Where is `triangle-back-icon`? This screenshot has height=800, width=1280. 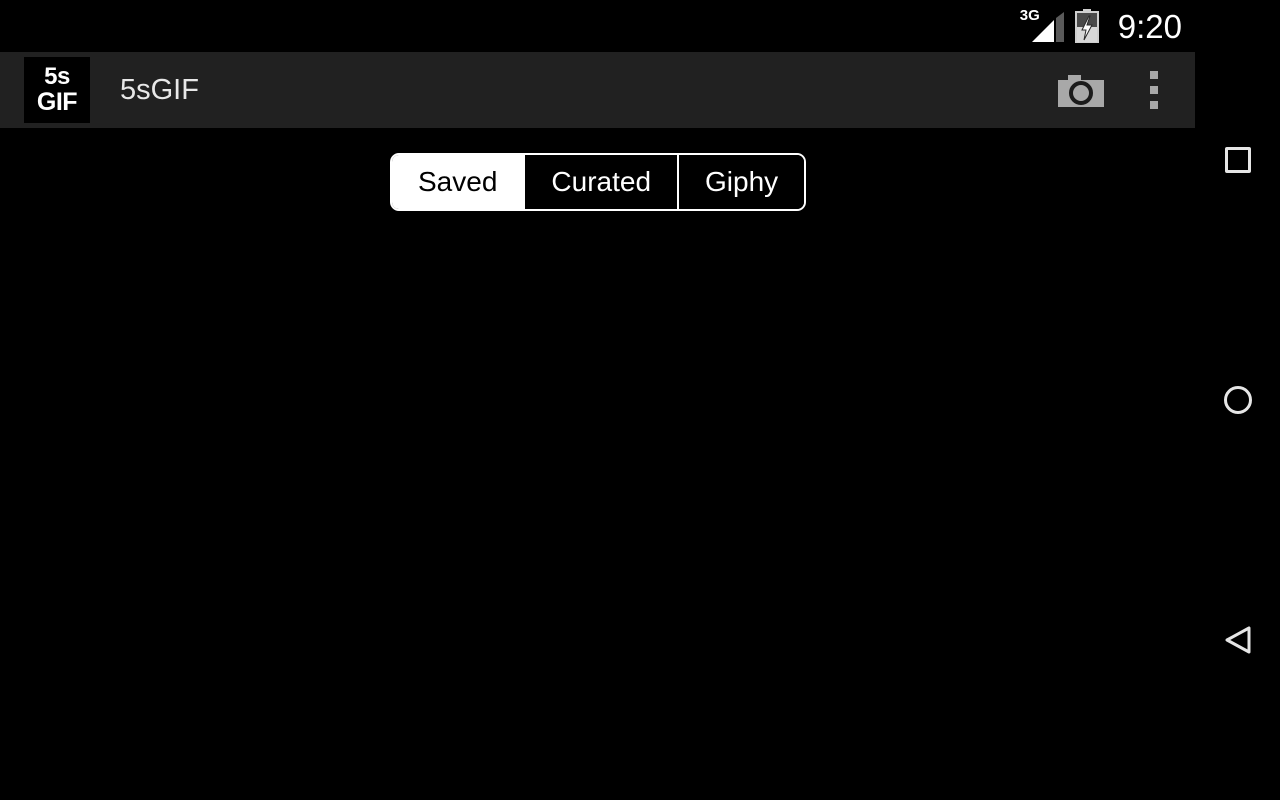
triangle-back-icon is located at coordinates (1237, 640).